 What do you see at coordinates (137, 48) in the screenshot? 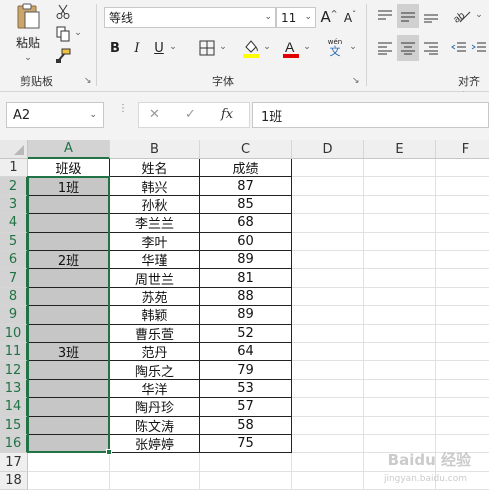
I see `italic-button: I` at bounding box center [137, 48].